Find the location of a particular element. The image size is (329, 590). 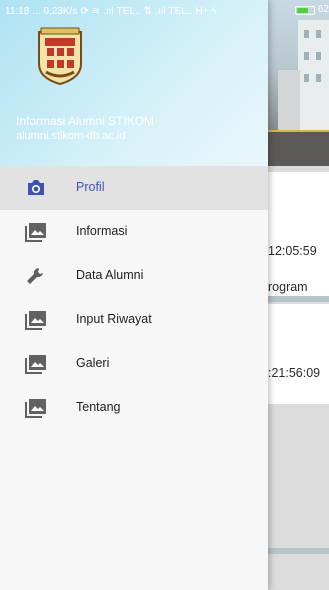

charging-icon: ϟ is located at coordinates (214, 11).